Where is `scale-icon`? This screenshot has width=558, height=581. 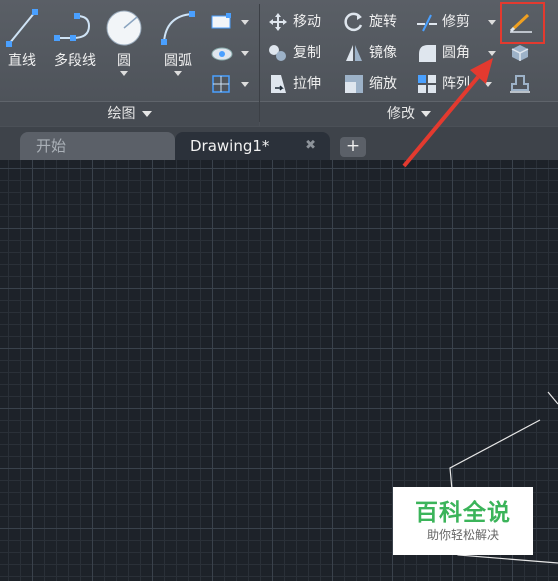 scale-icon is located at coordinates (354, 84).